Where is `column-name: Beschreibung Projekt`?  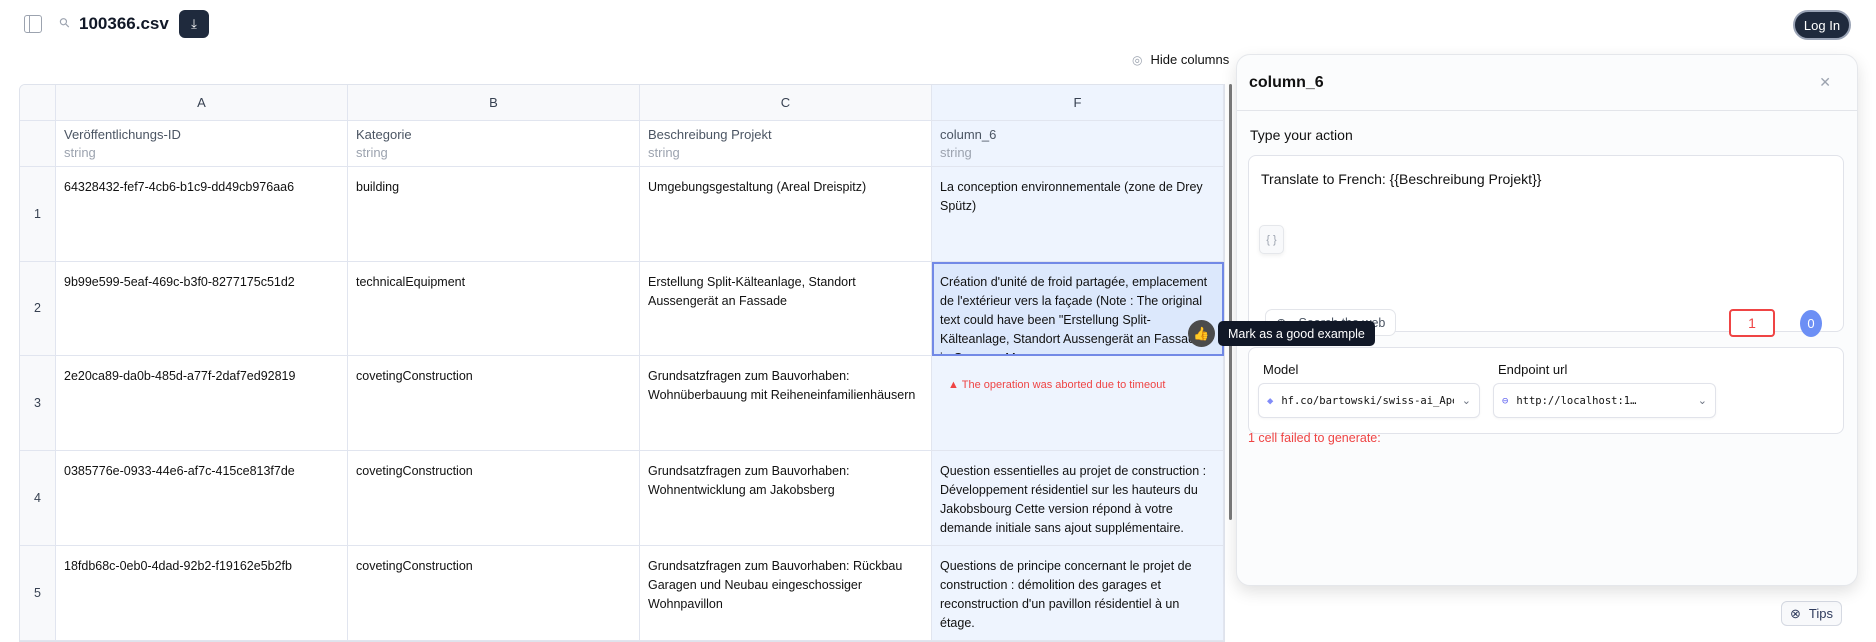
column-name: Beschreibung Projekt is located at coordinates (710, 134).